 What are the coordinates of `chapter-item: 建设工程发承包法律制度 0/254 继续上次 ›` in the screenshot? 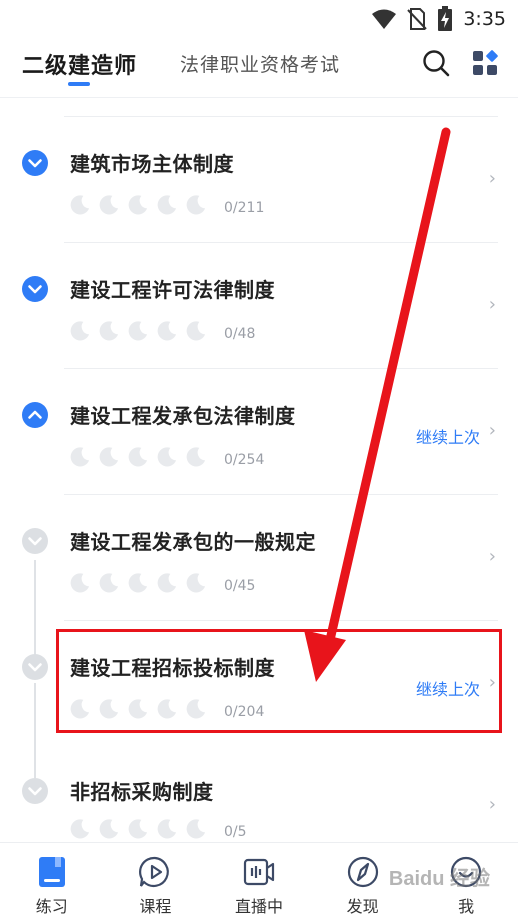 It's located at (259, 434).